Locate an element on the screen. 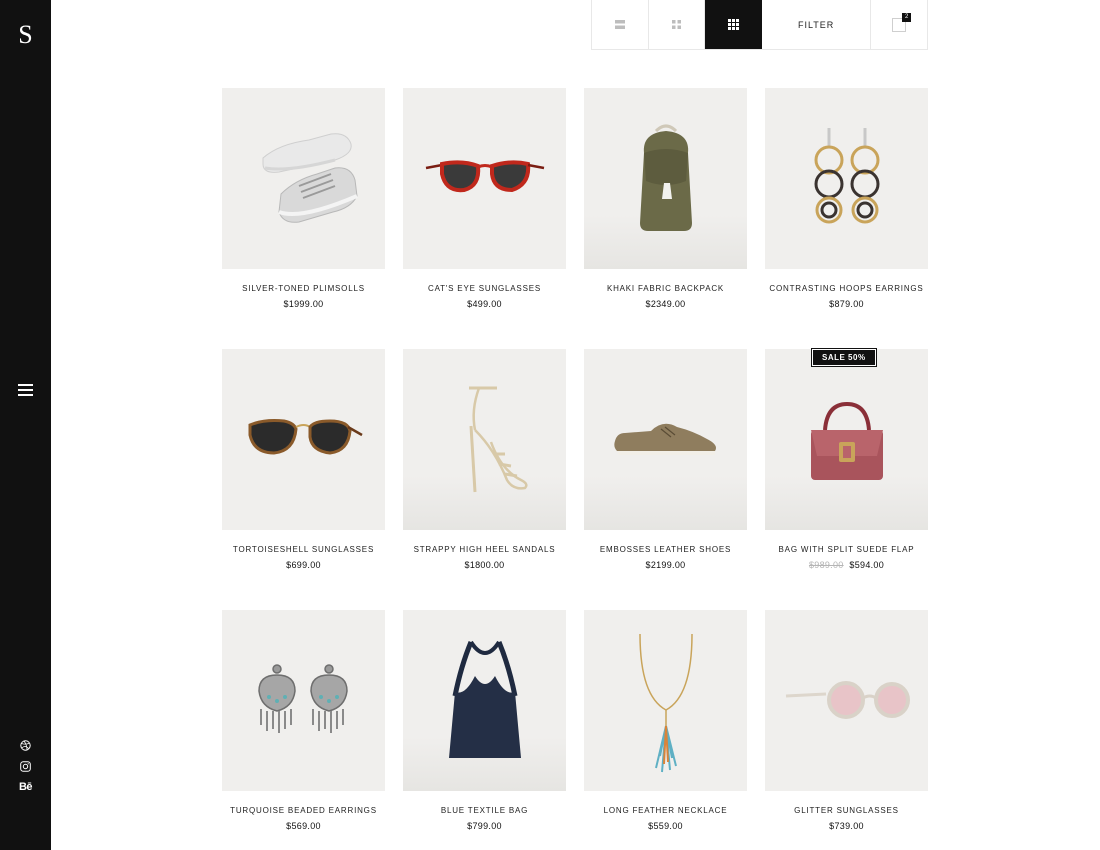  list-view-button is located at coordinates (620, 24).